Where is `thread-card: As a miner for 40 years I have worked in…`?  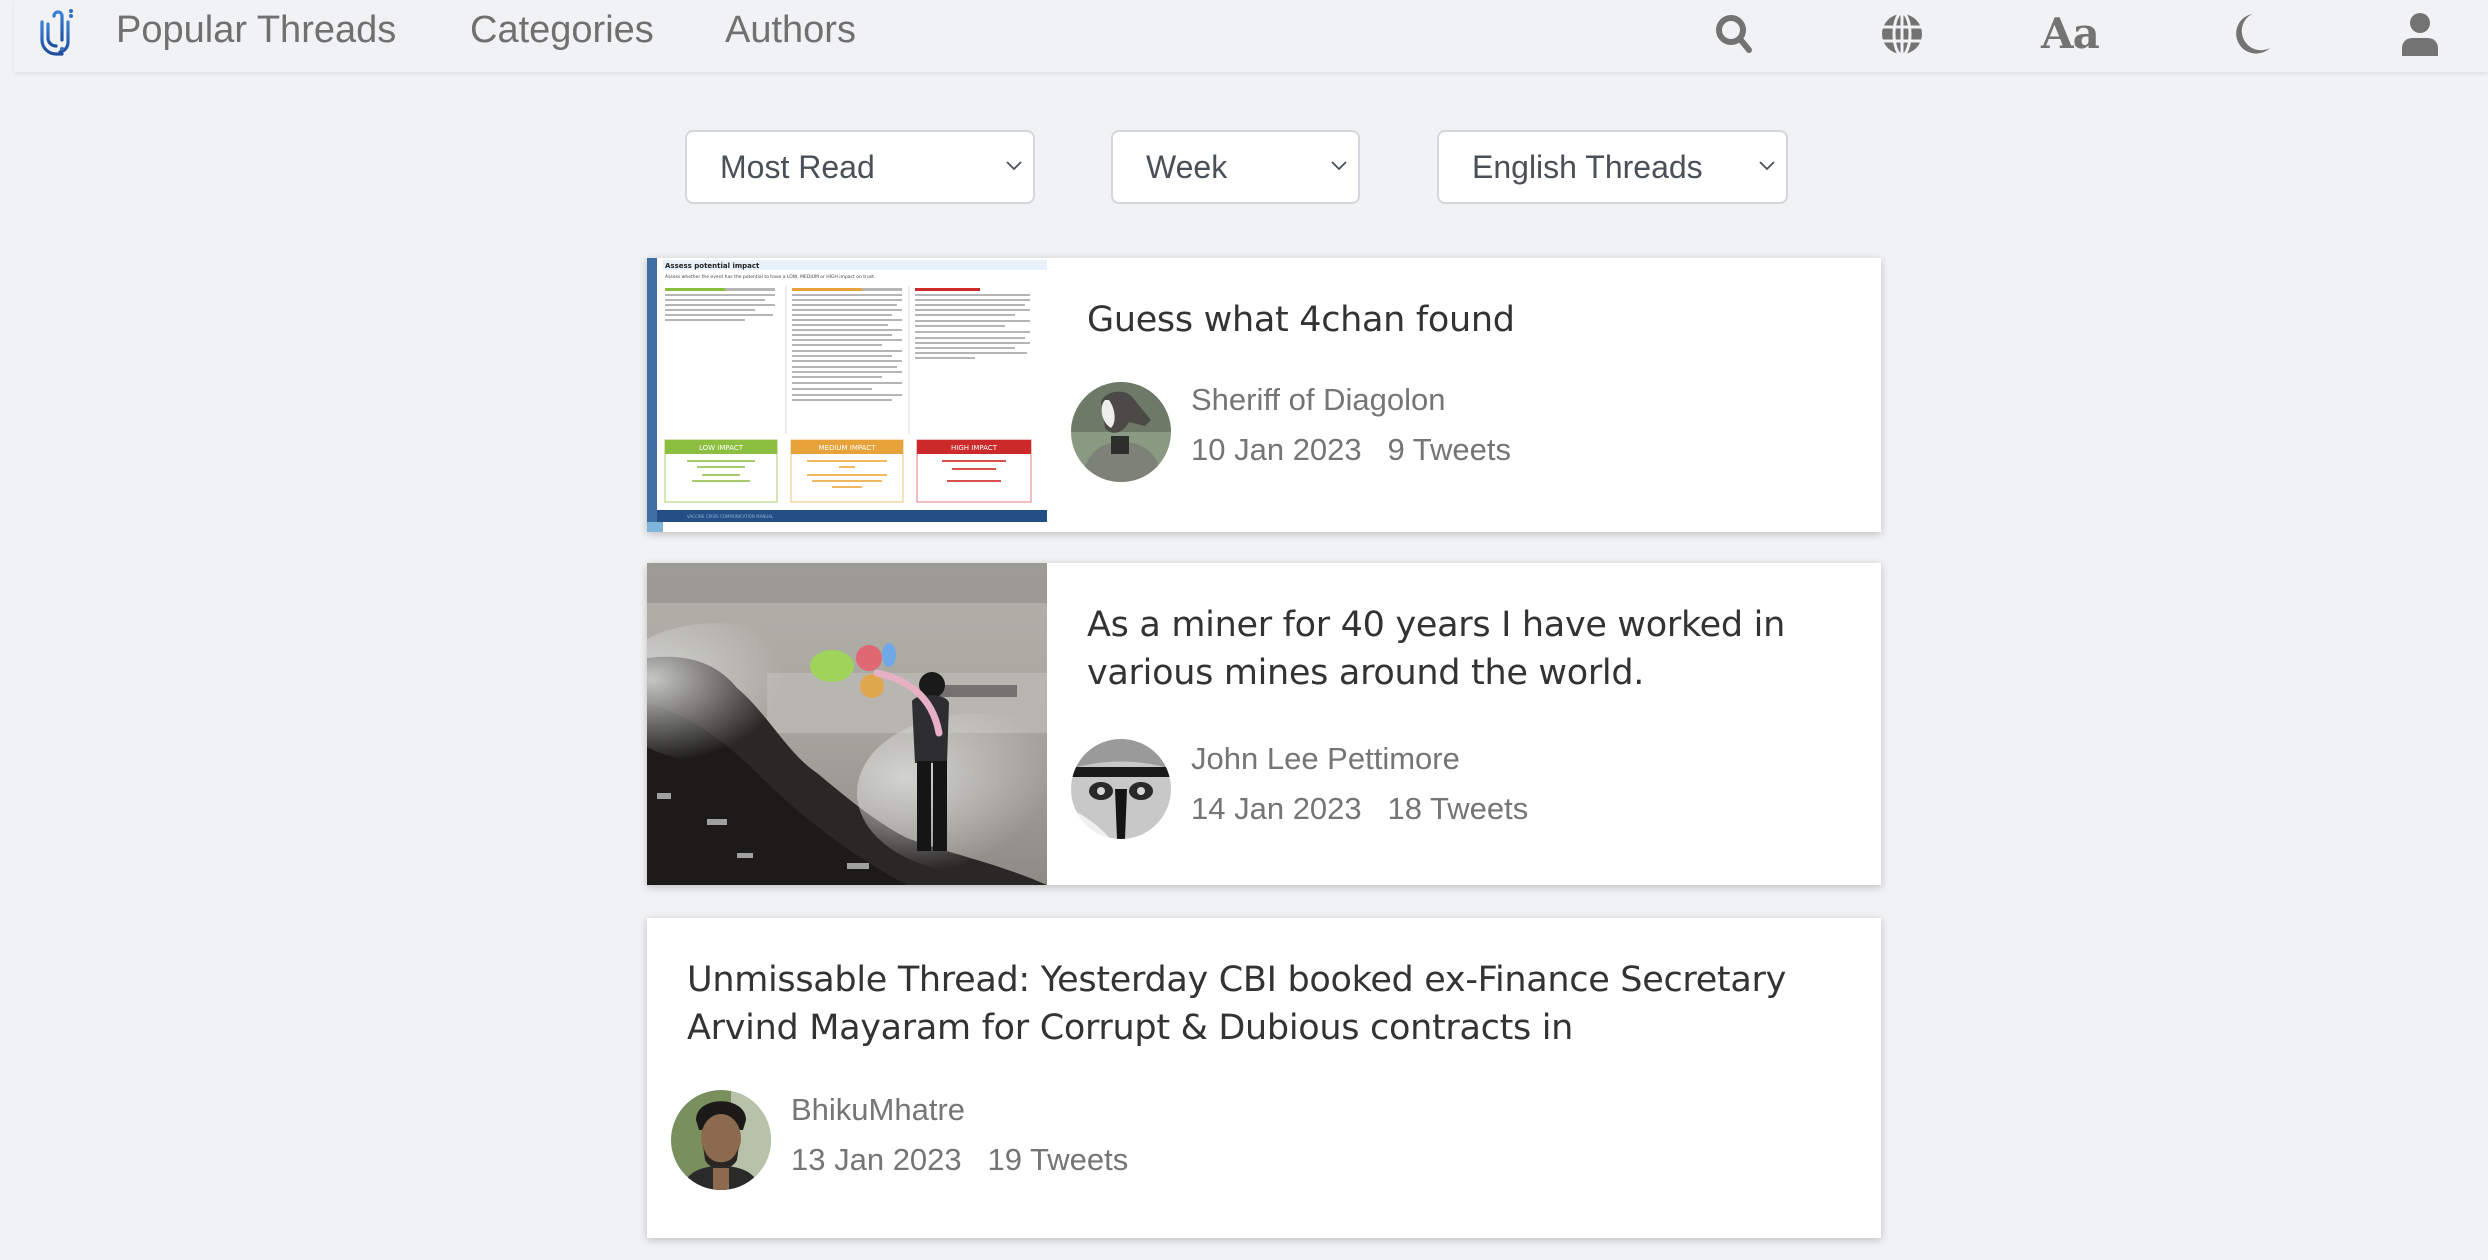
thread-card: As a miner for 40 years I have worked in… is located at coordinates (1264, 724).